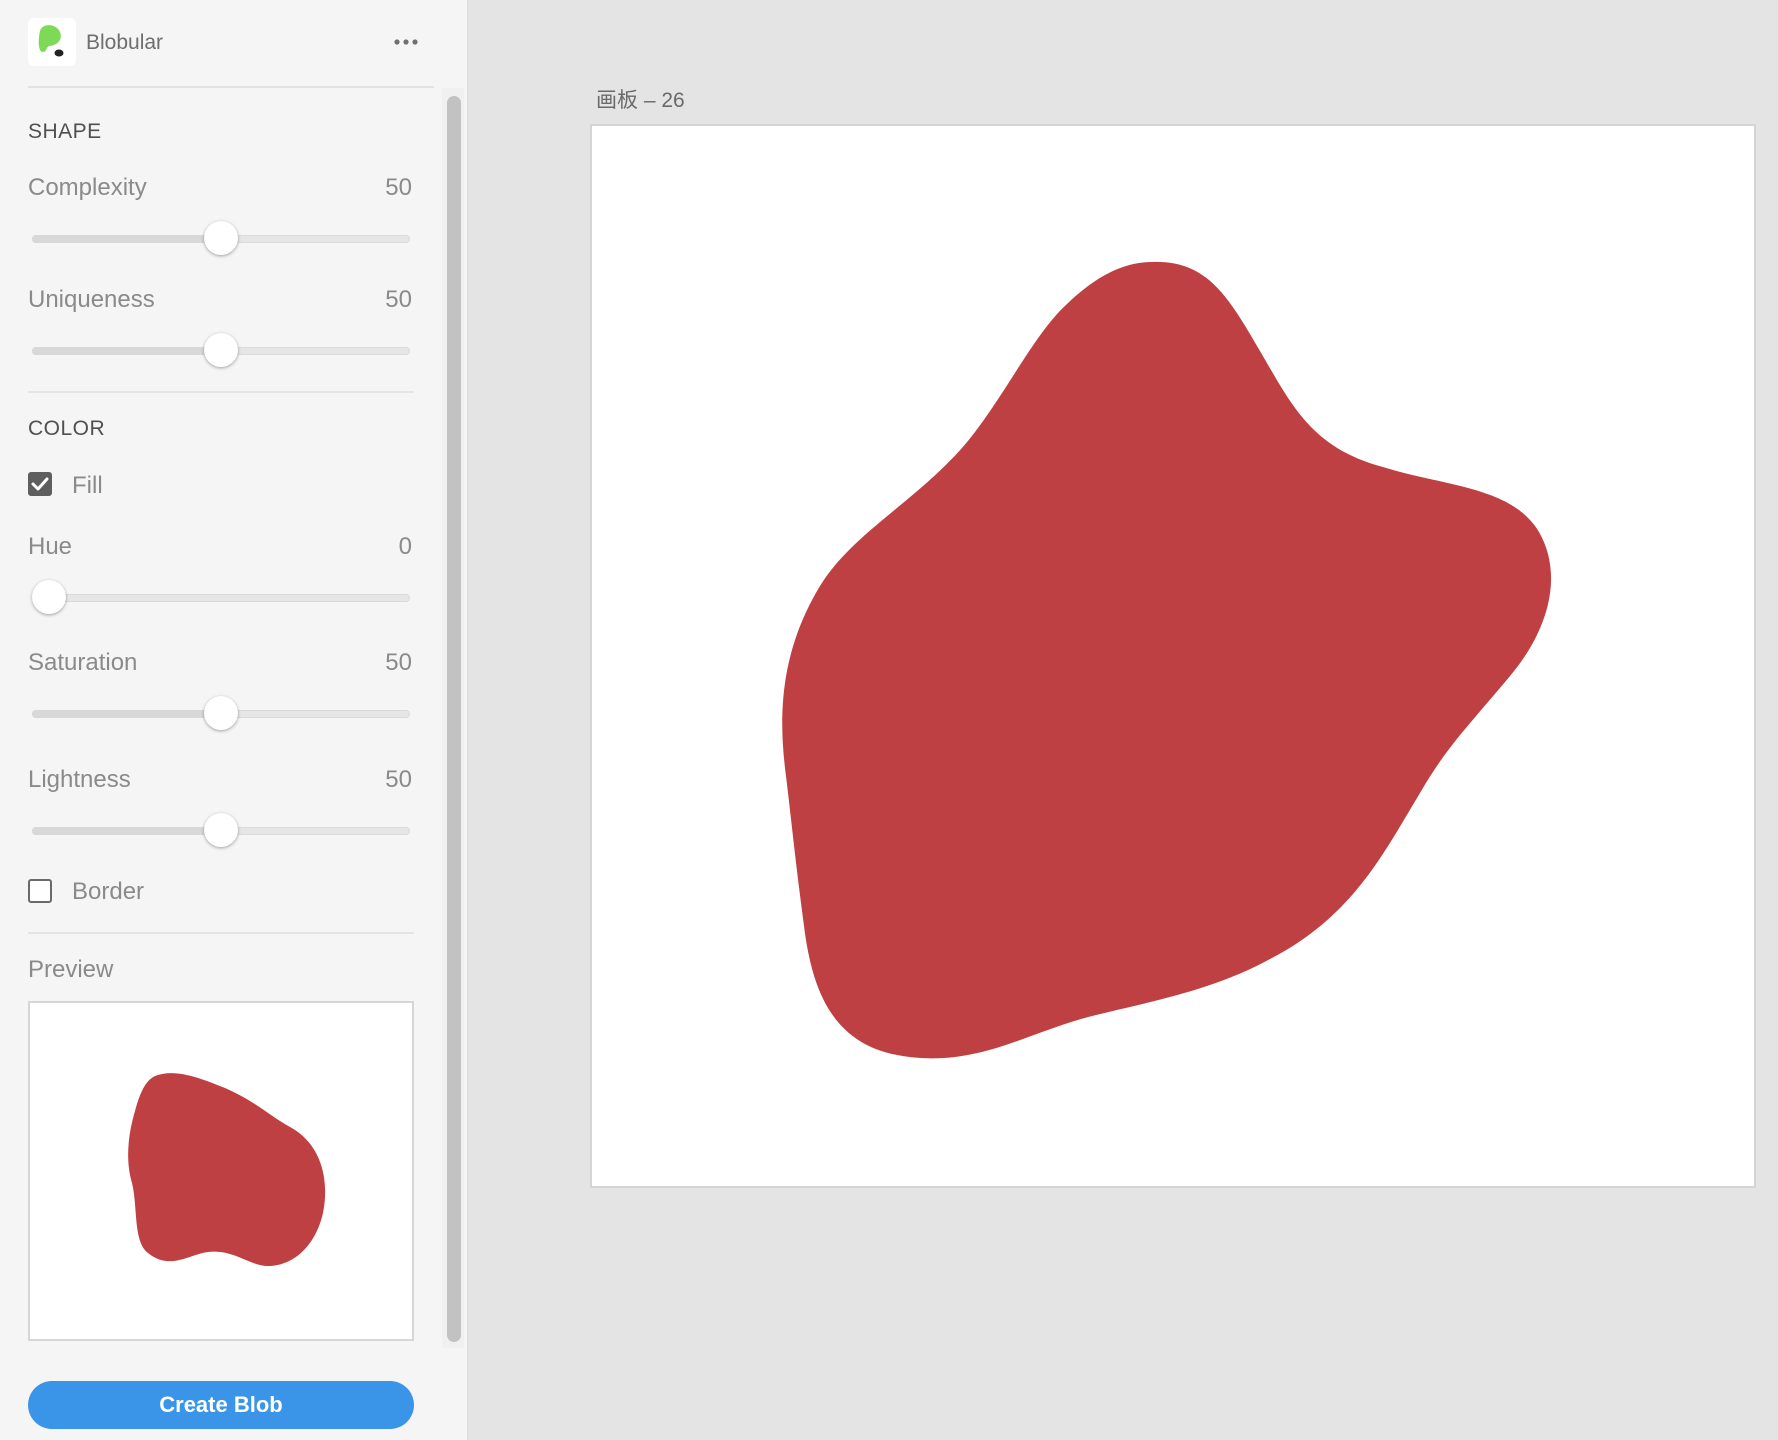 The image size is (1778, 1440). What do you see at coordinates (108, 891) in the screenshot?
I see `border-label: Border` at bounding box center [108, 891].